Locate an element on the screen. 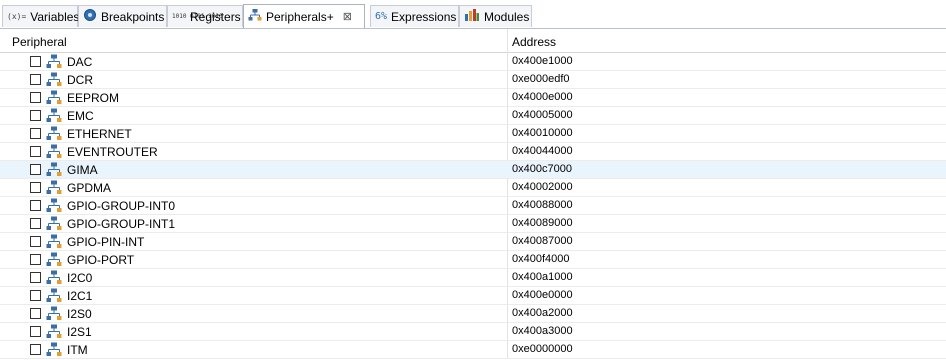  peripheral-name: EVENTROUTER is located at coordinates (112, 152).